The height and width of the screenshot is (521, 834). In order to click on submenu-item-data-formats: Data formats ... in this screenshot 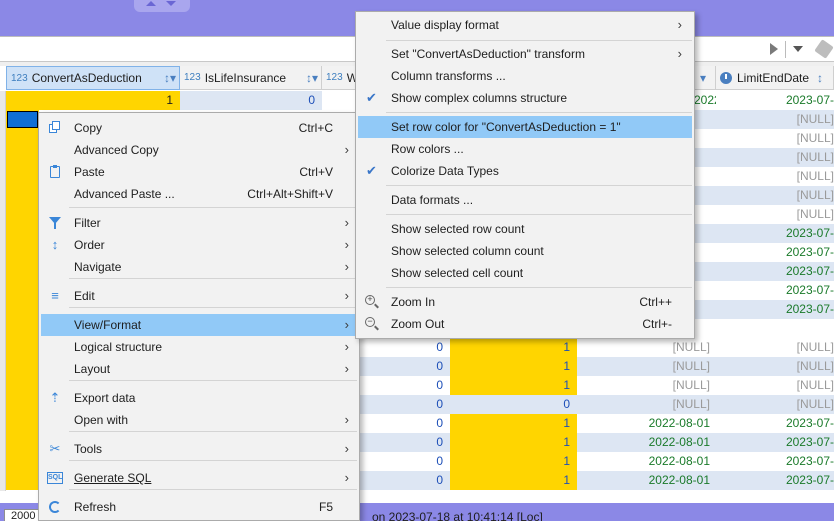, I will do `click(525, 200)`.